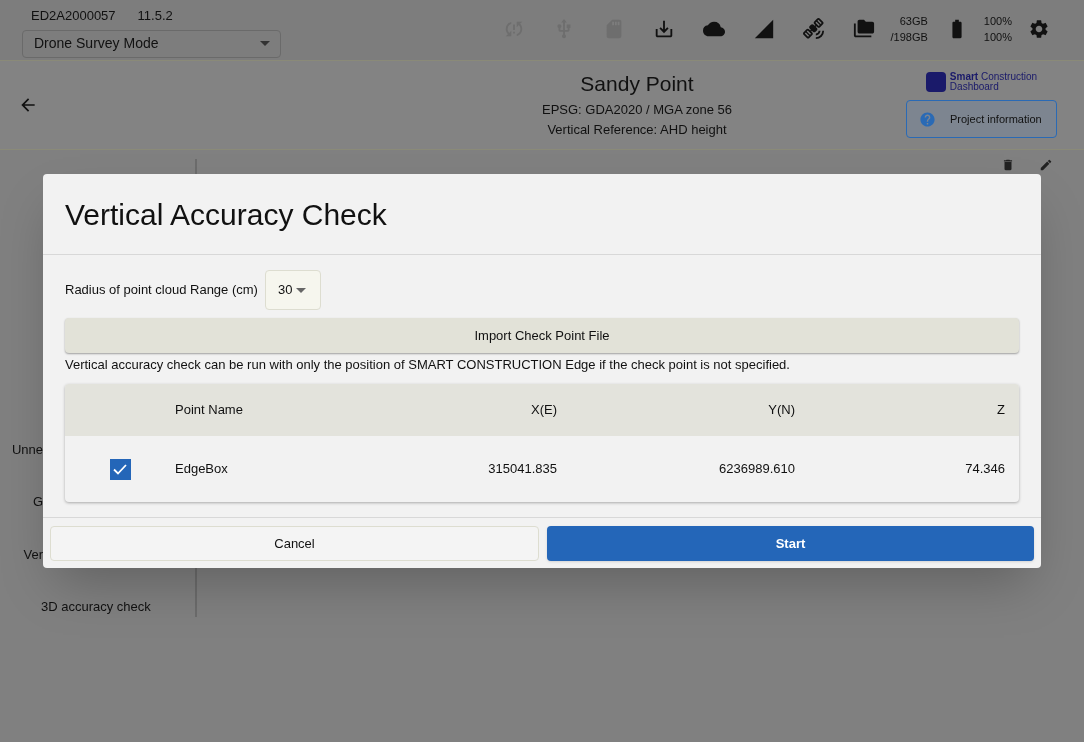 The width and height of the screenshot is (1084, 742). What do you see at coordinates (37, 502) in the screenshot?
I see `sidebar-item: G` at bounding box center [37, 502].